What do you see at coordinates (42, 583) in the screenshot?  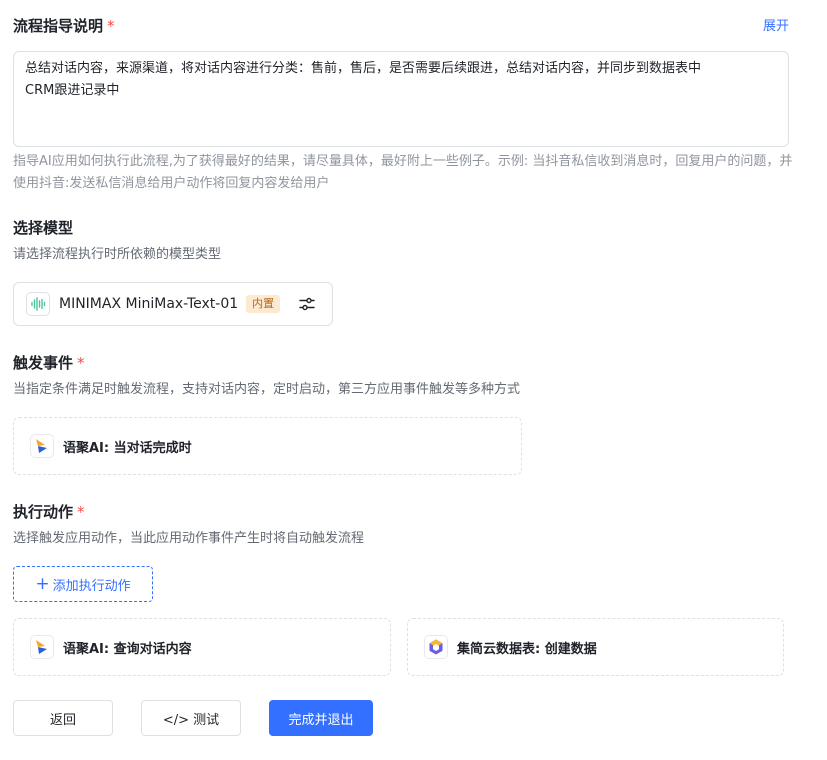 I see `plus-icon: +` at bounding box center [42, 583].